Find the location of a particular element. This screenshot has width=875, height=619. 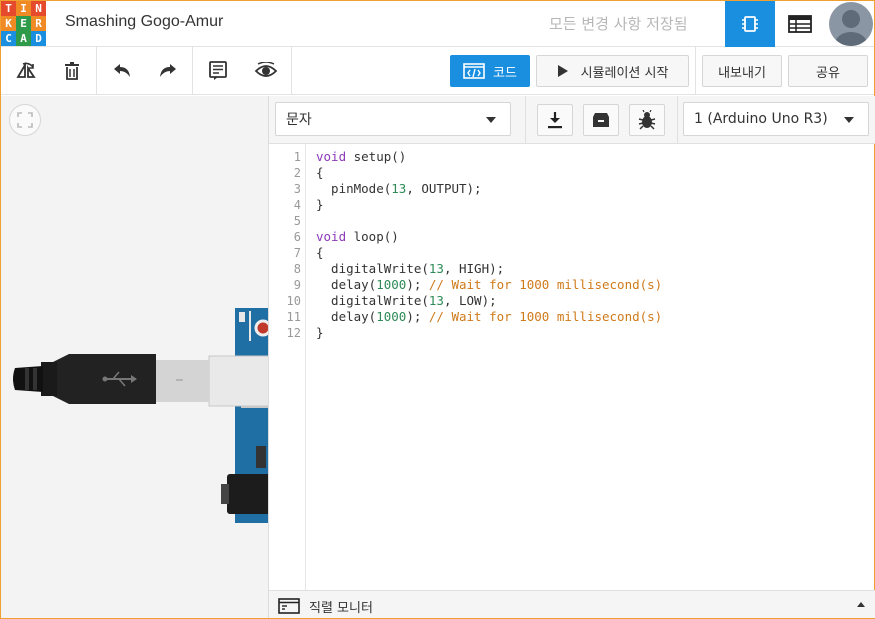

code-line: digitalWrite(13, LOW); is located at coordinates (489, 301).